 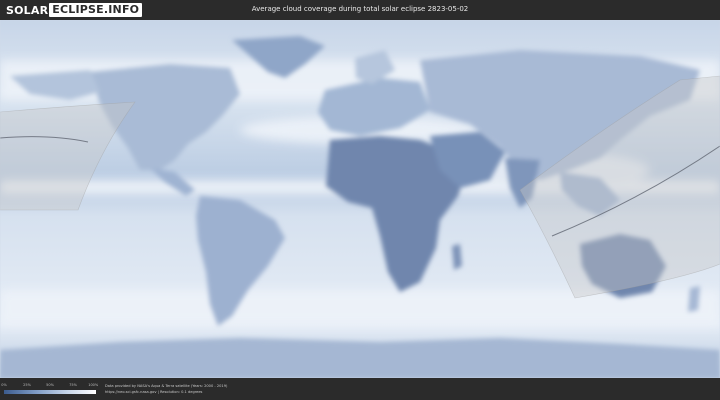 I want to click on legend-ticks: 0% 25% 50% 75% 100%, so click(x=50, y=386).